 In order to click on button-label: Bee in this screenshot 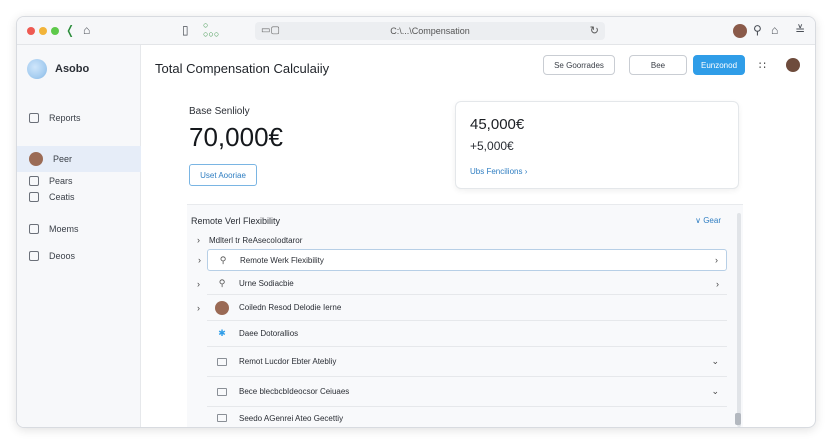, I will do `click(658, 65)`.